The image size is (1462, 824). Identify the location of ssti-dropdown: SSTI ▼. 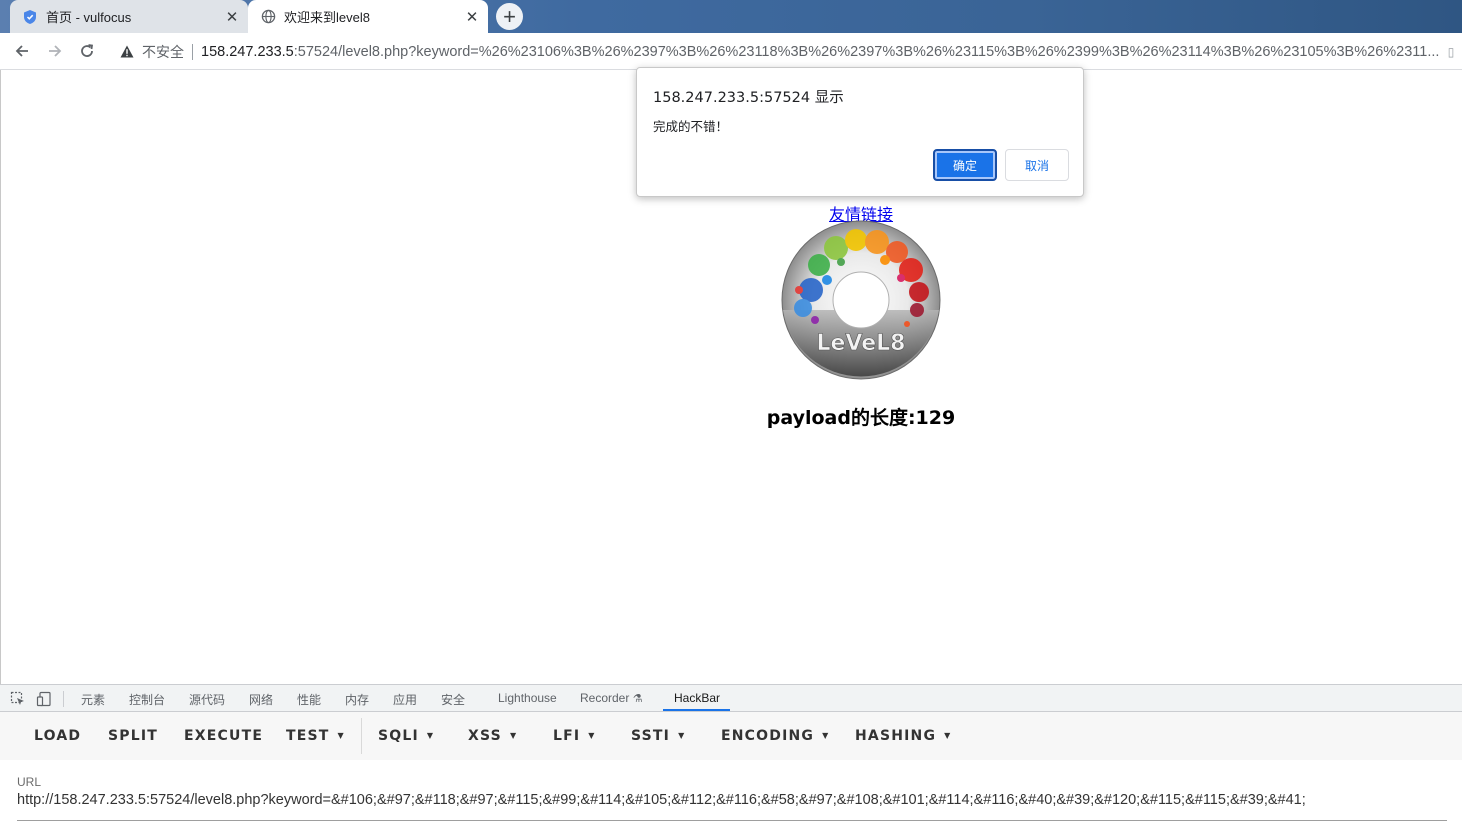
(658, 736).